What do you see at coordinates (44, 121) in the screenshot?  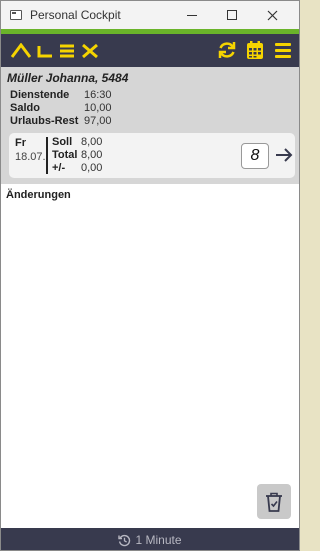 I see `stat-label: Urlaubs-Rest` at bounding box center [44, 121].